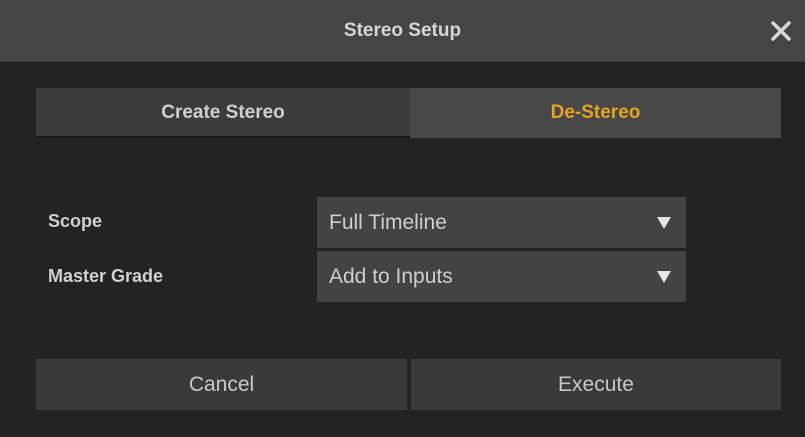 This screenshot has width=805, height=437. I want to click on scope-dropdown: Full Timeline, so click(501, 222).